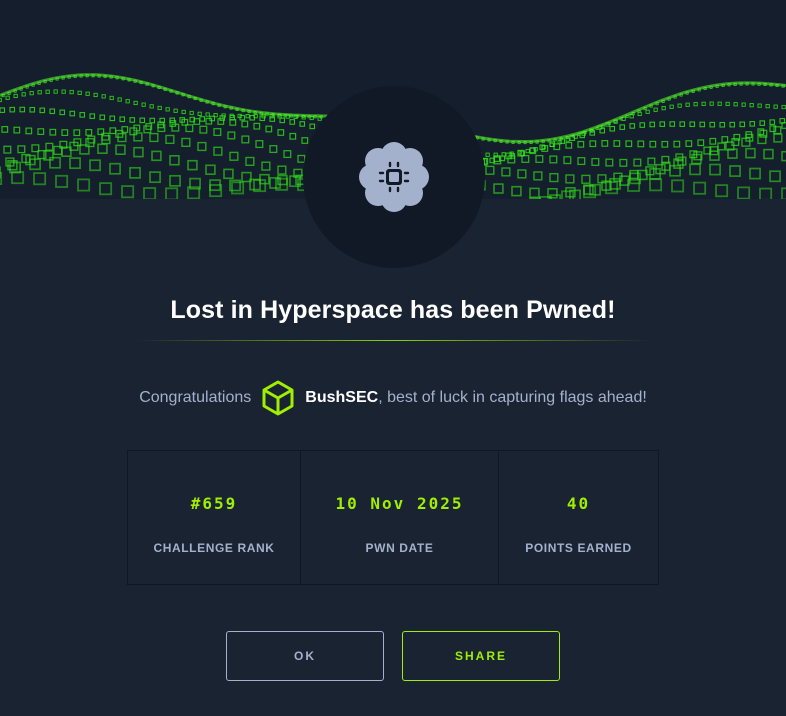 The width and height of the screenshot is (786, 716). What do you see at coordinates (512, 397) in the screenshot?
I see `congrats-suffix: , best of luck in capturing flags ahead!` at bounding box center [512, 397].